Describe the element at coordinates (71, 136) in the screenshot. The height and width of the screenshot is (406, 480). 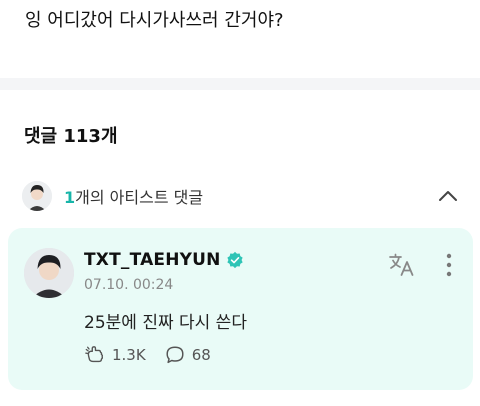
I see `comments-count-title: 댓글 113개` at that location.